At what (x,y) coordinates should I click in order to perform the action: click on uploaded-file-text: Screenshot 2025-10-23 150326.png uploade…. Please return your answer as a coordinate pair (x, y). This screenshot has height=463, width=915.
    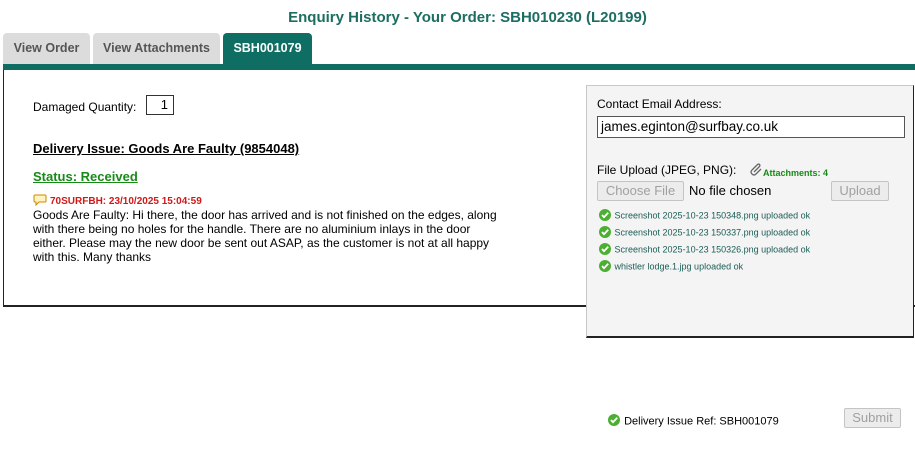
    Looking at the image, I should click on (712, 249).